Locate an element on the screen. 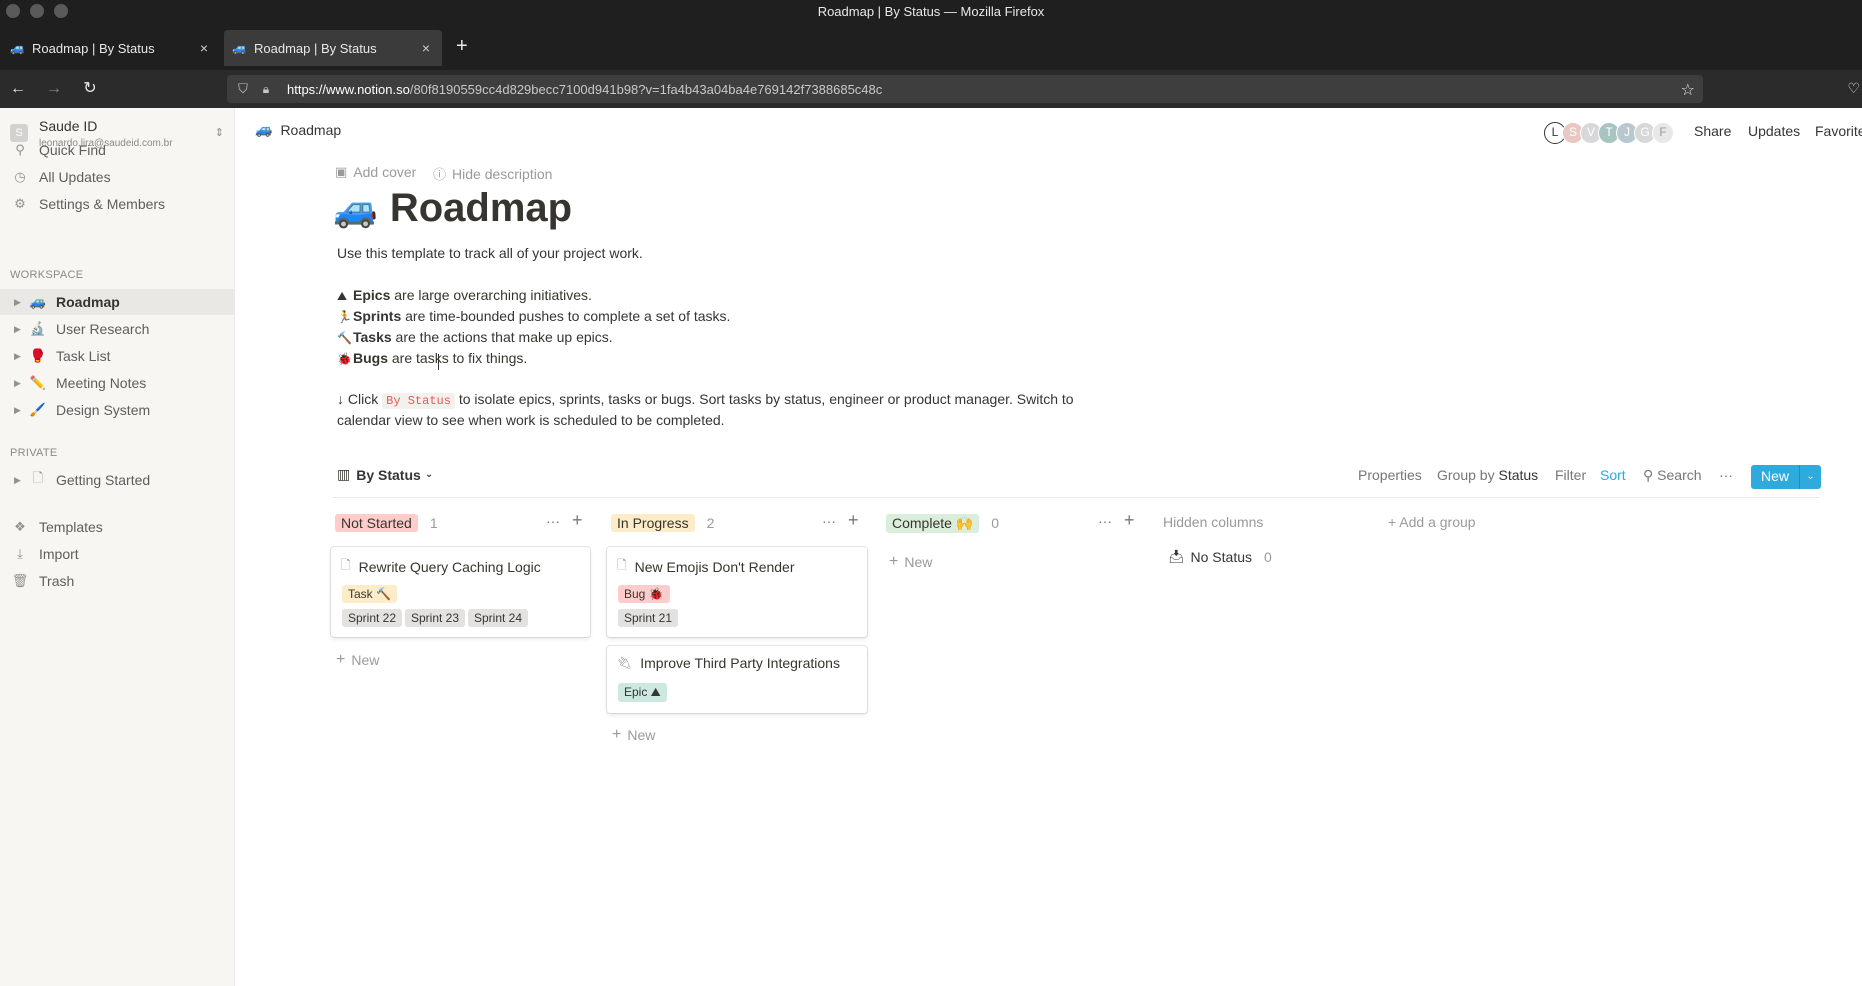  sidebar-item-design-system: ▶ 🖌️ Design System is located at coordinates (117, 410).